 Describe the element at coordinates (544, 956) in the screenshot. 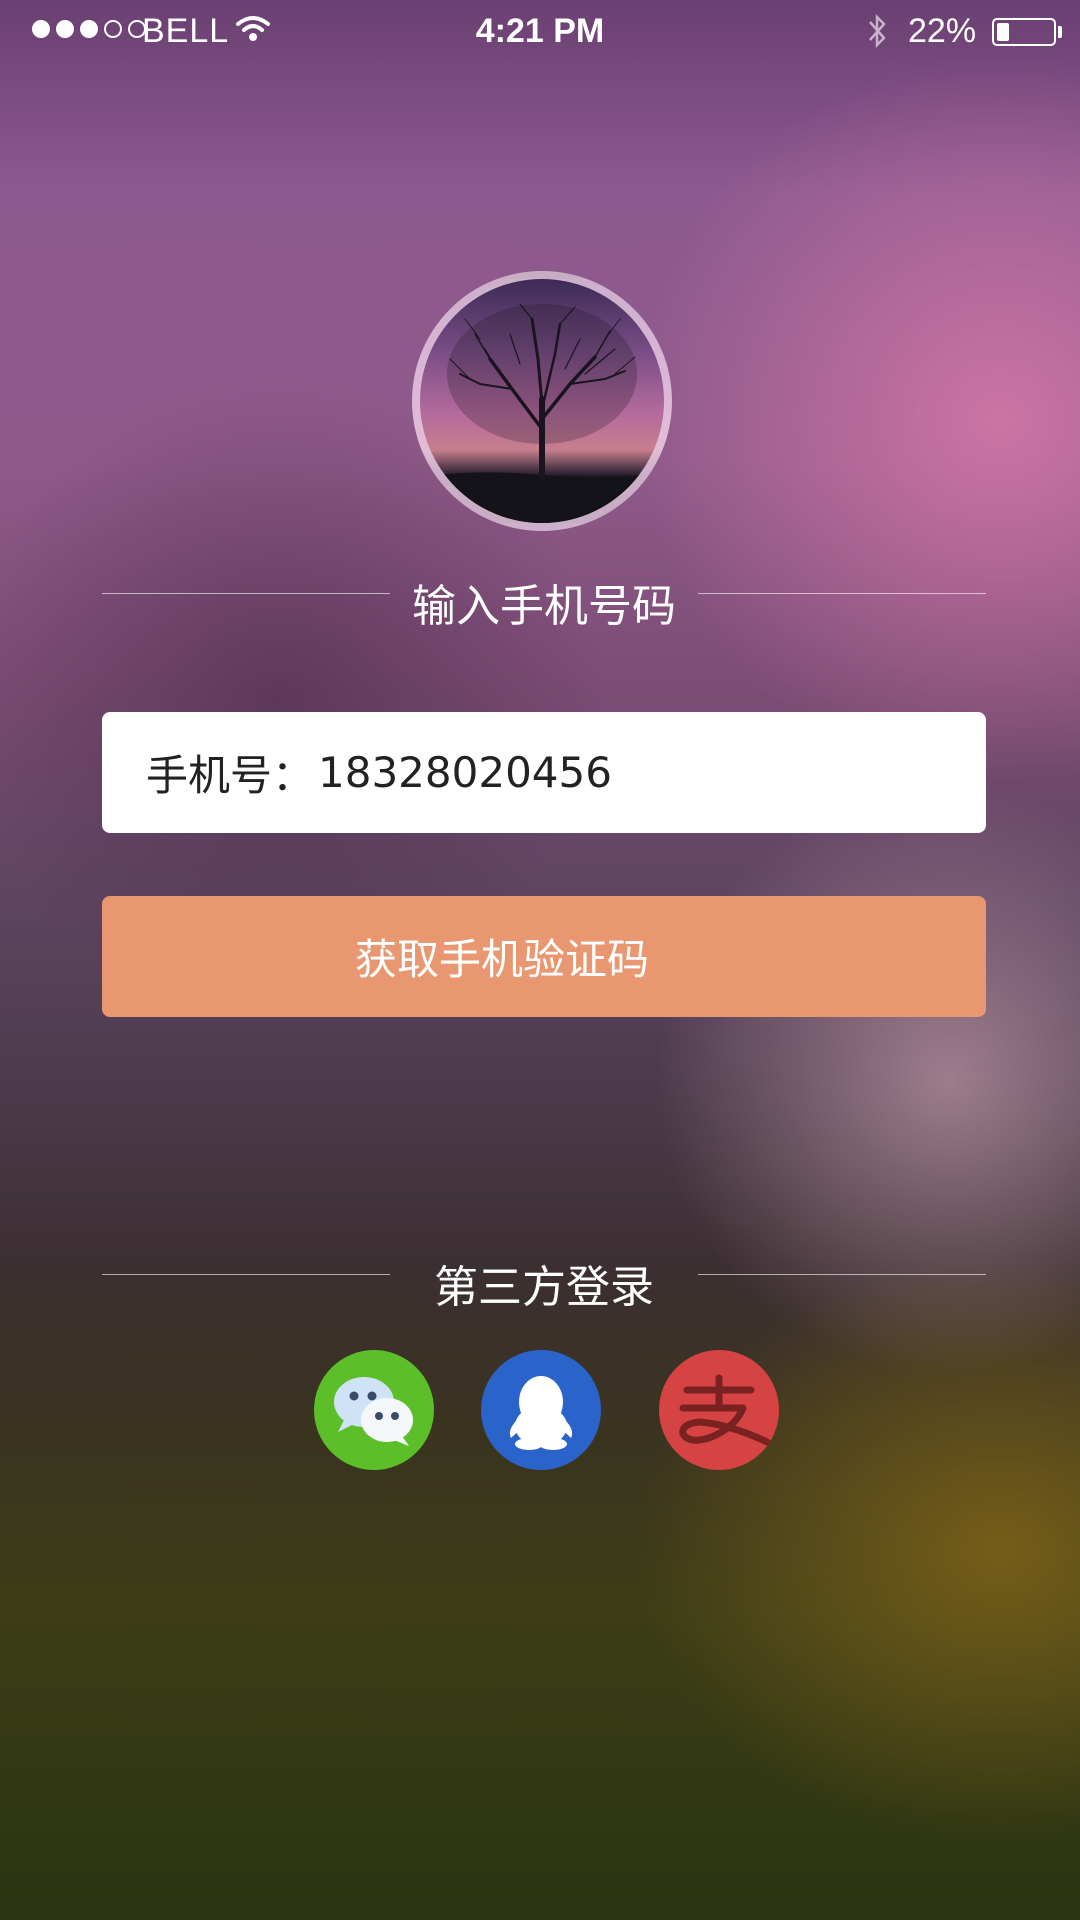

I see `get-verification-code-button: 获取手机验证码` at that location.